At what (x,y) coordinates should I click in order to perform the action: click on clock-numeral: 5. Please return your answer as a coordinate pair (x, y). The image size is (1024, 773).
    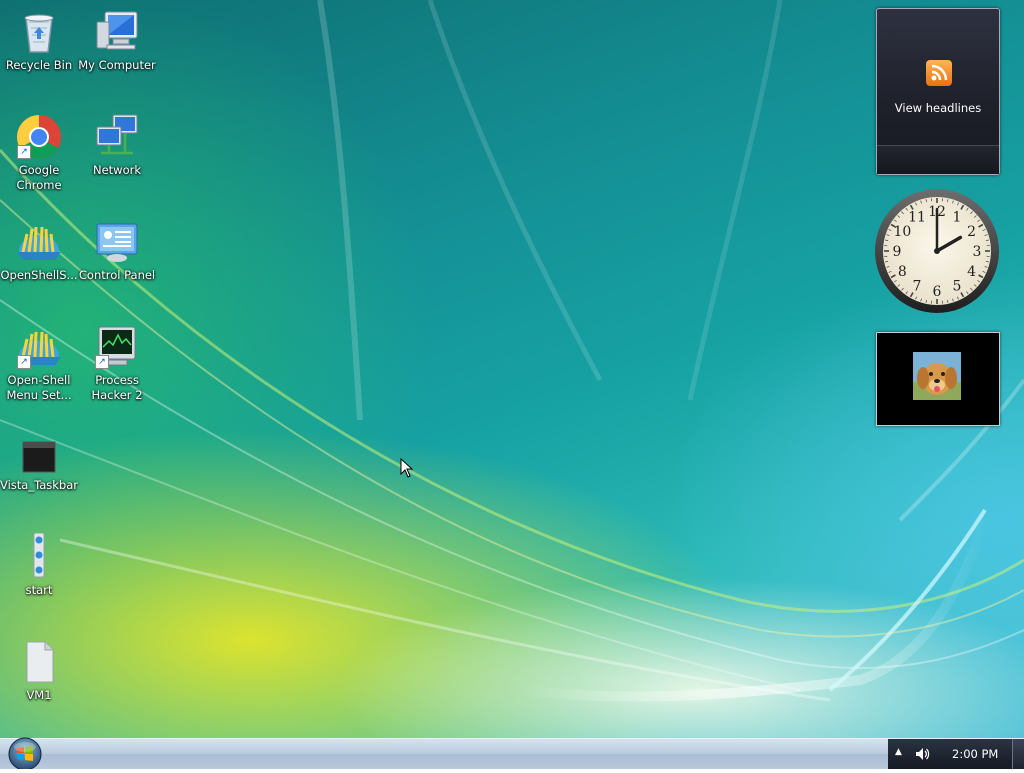
    Looking at the image, I should click on (957, 287).